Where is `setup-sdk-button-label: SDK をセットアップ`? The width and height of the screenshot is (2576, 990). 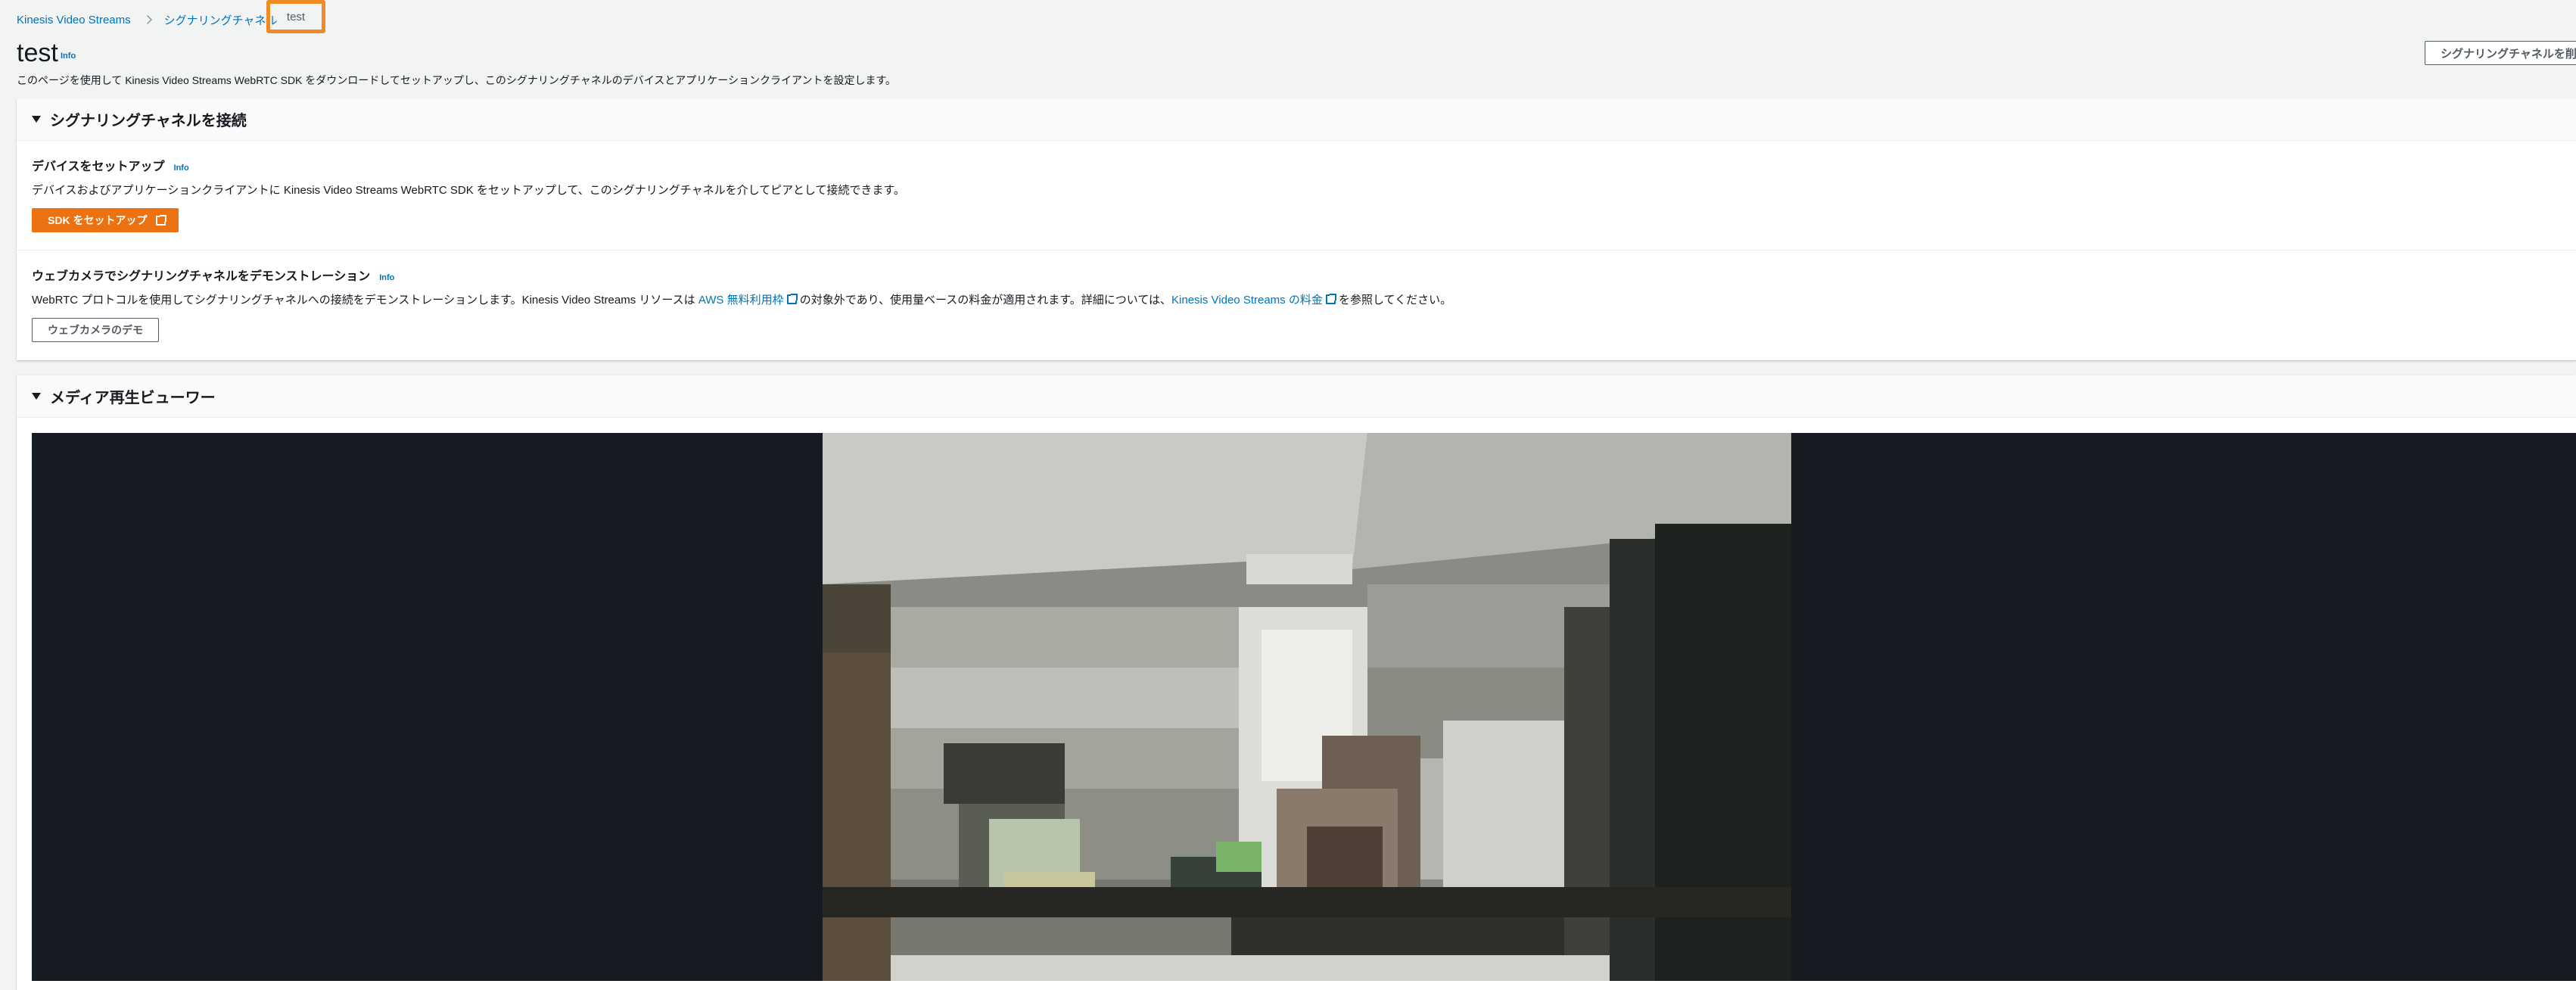 setup-sdk-button-label: SDK をセットアップ is located at coordinates (98, 220).